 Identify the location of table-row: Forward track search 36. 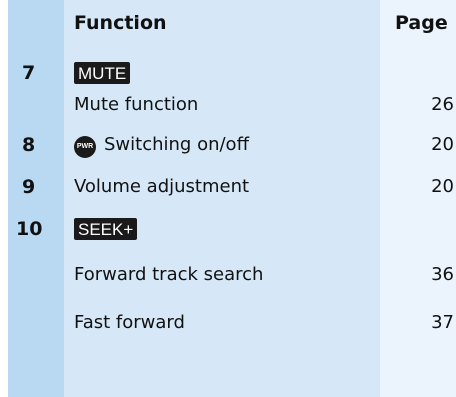
(228, 277).